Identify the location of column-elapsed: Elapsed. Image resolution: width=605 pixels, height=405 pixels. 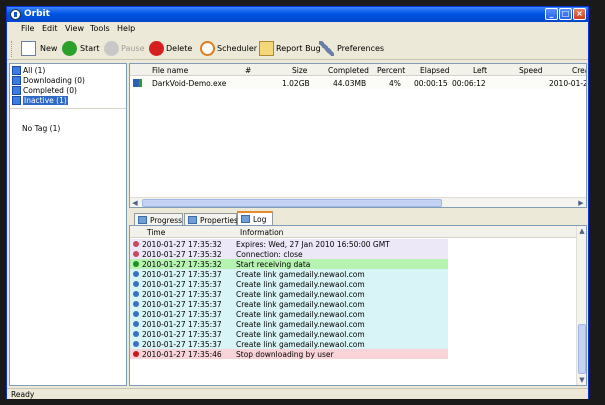
(434, 70).